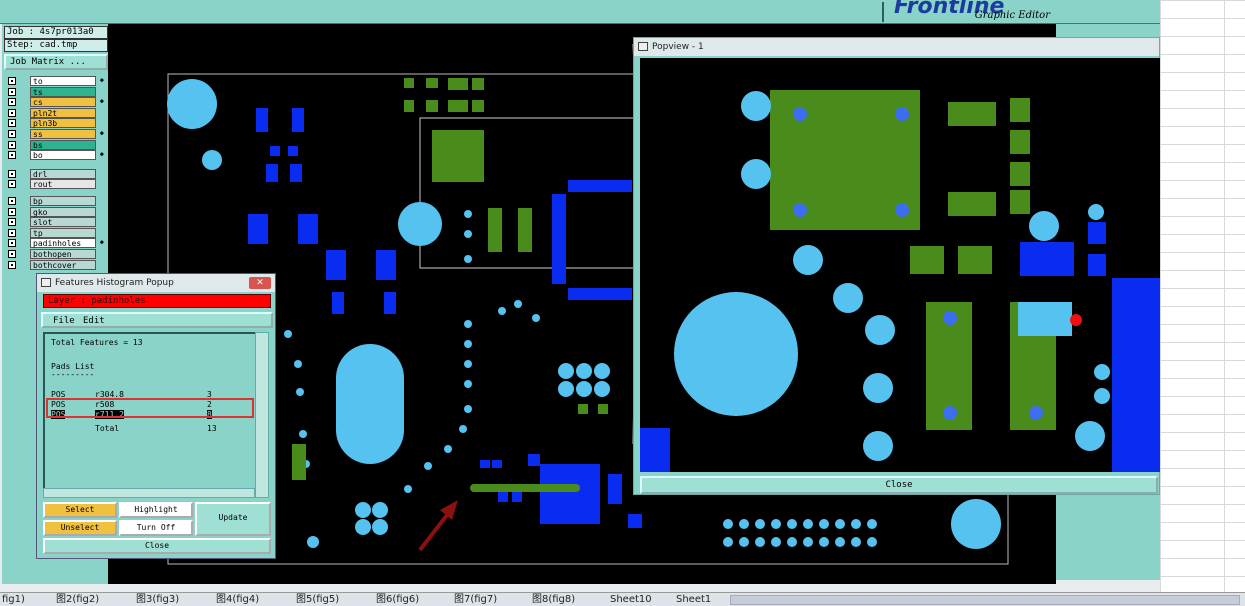 This screenshot has width=1245, height=606. I want to click on layer-name: pln3b, so click(63, 123).